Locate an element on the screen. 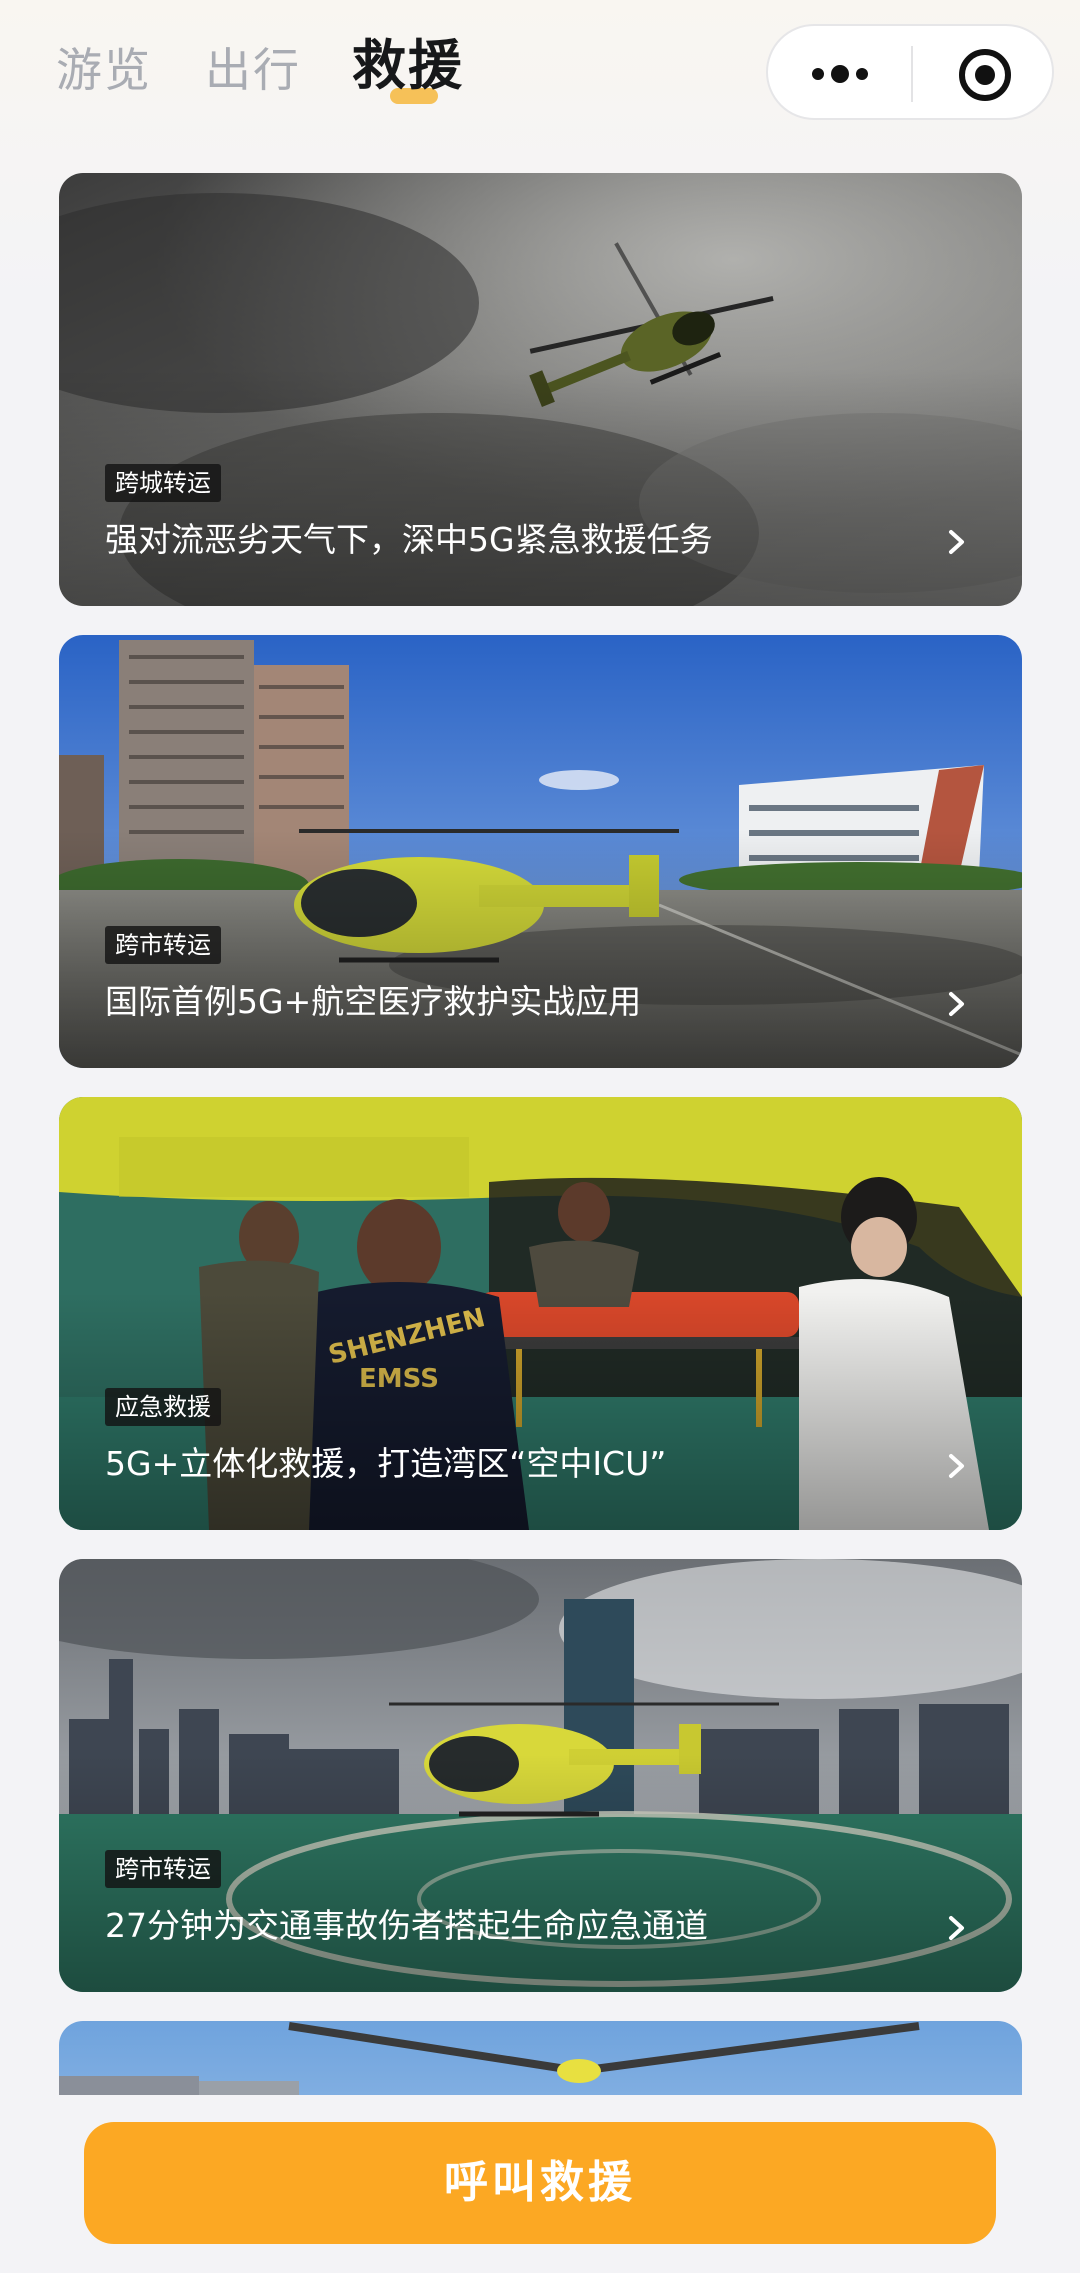  more-dots-icon is located at coordinates (840, 74).